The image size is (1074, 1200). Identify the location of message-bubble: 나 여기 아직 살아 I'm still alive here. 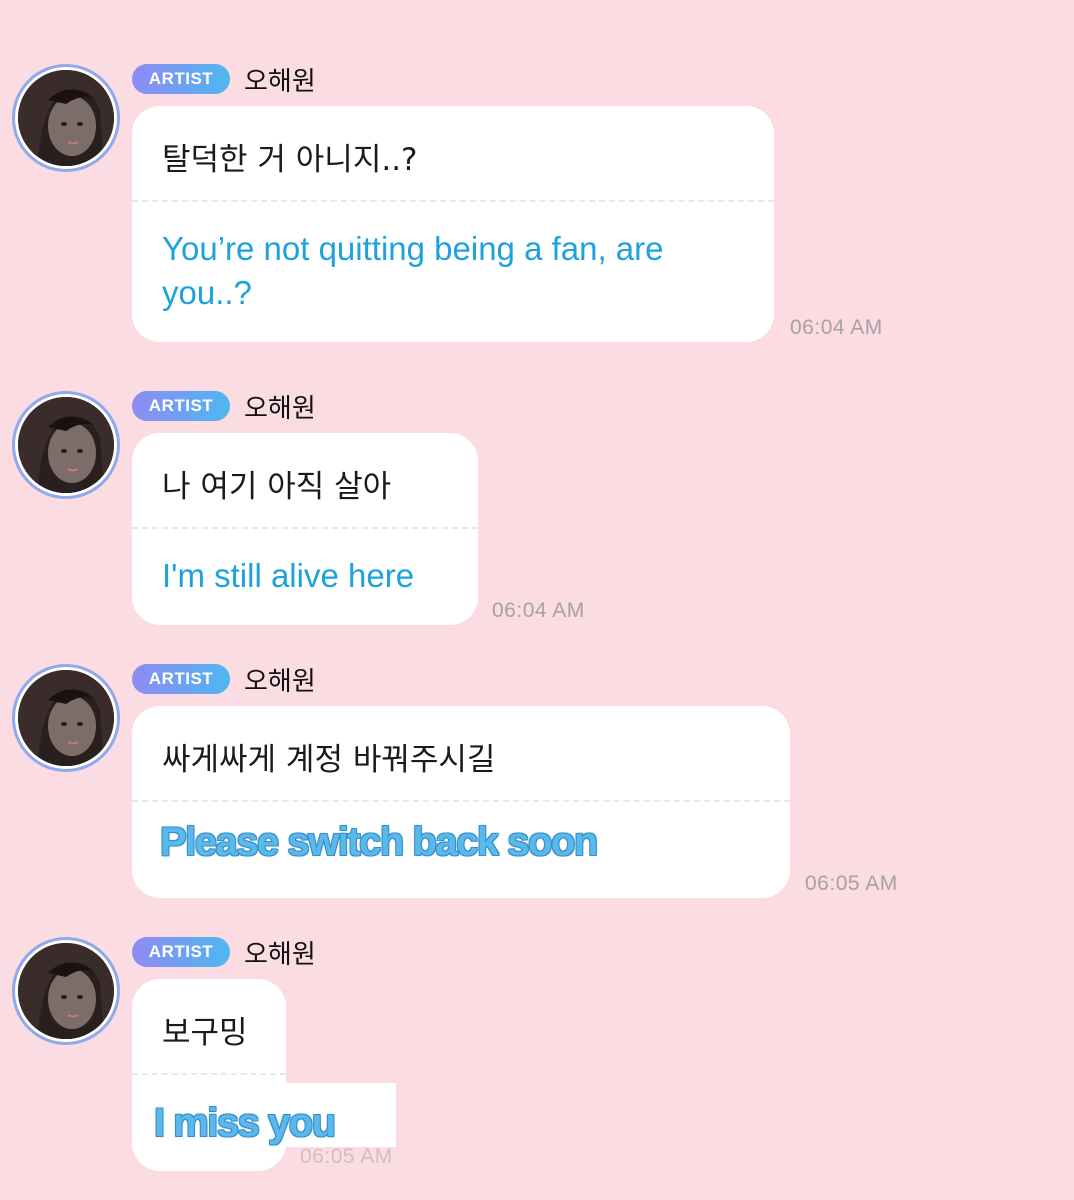
(305, 529).